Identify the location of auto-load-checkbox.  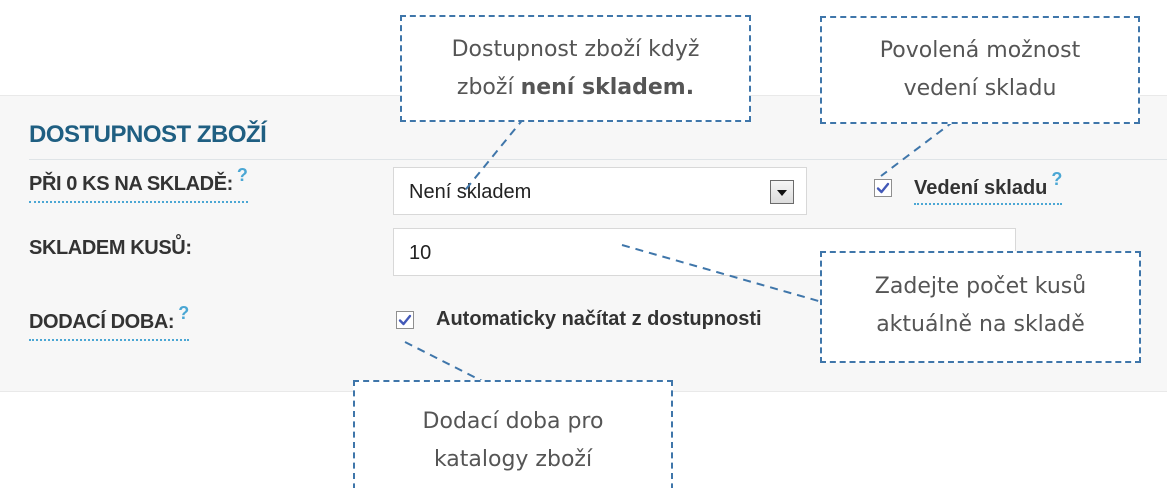
(405, 320).